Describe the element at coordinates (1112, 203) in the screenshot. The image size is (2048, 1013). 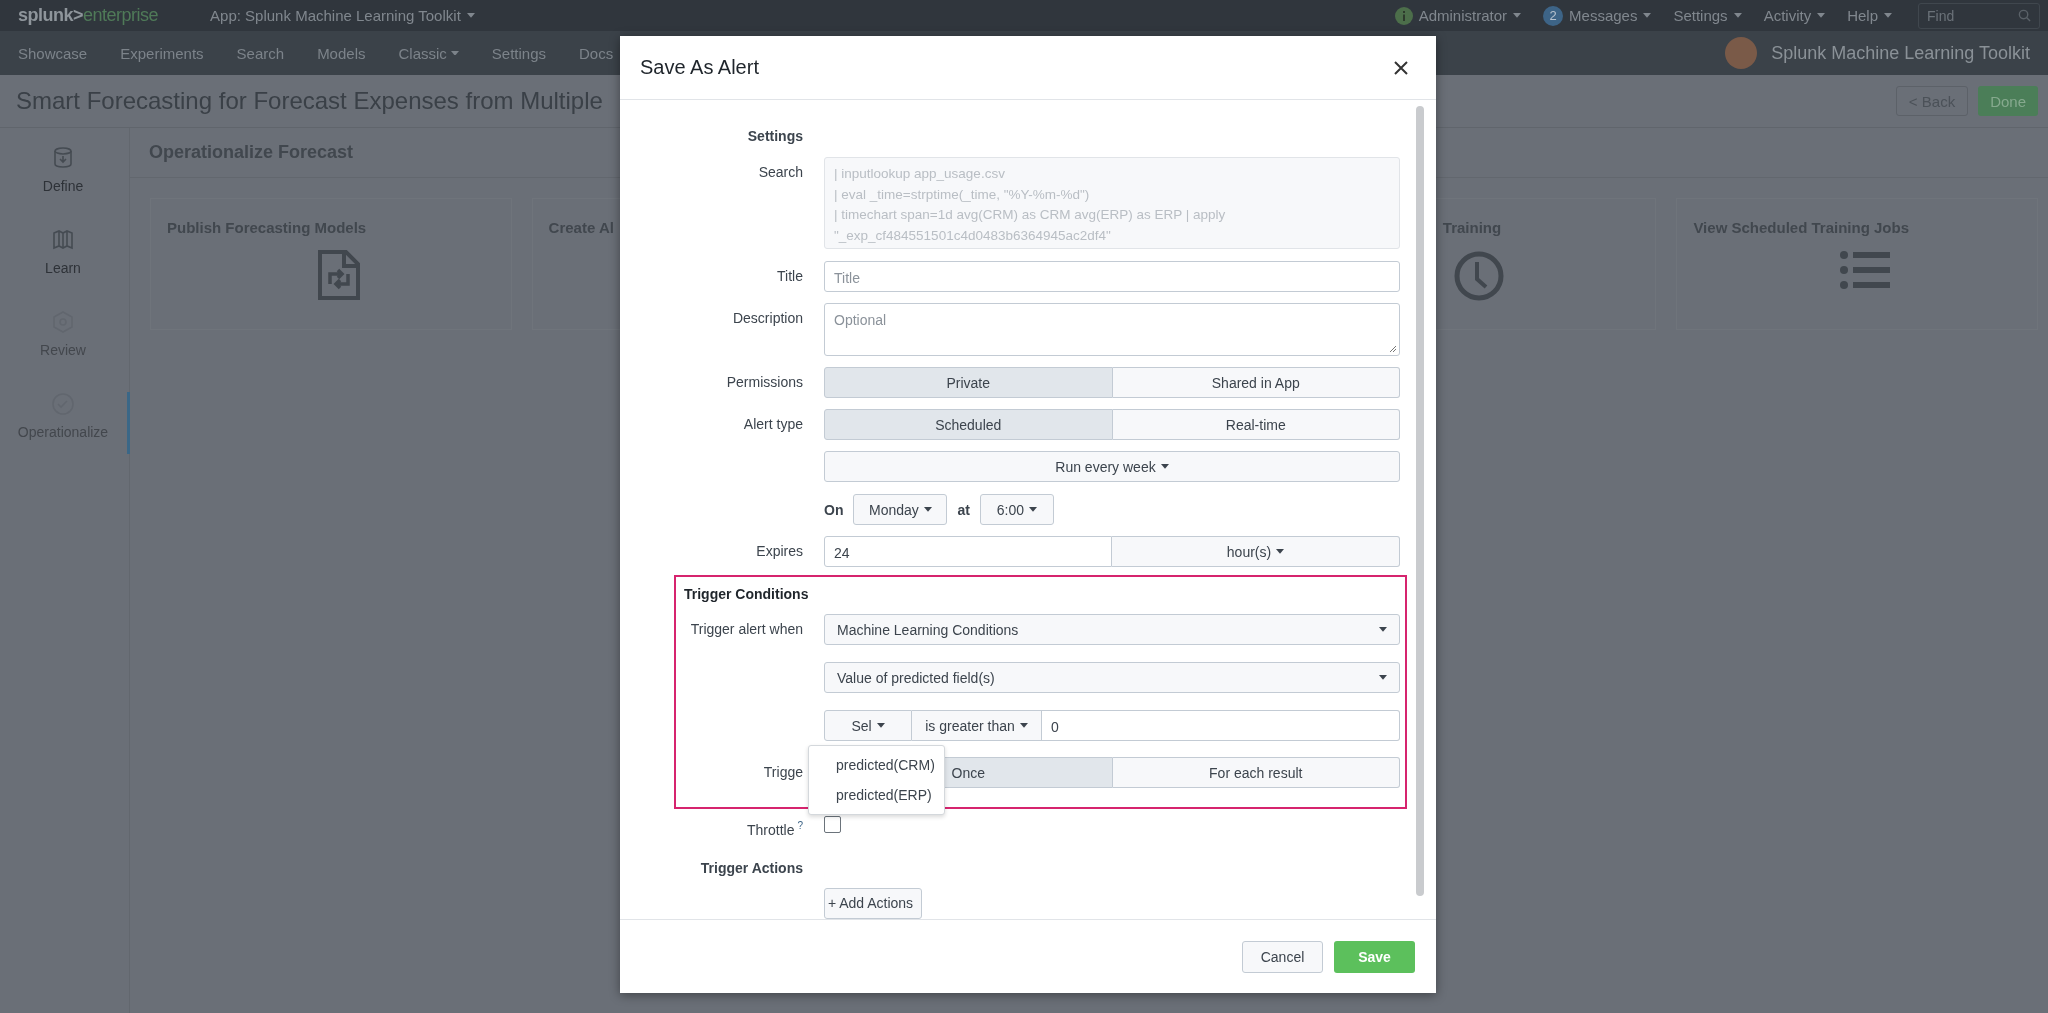
I see `search-query-field: | inputlookup app_usage.csv | eval _time=strptime(_time, "%Y-%m-%d") | timechart span=1d avg(CRM) as CRM avg(ERP) as ERP | apply "_exp_cf484551501c4d0483b6364945ac2df4"` at that location.